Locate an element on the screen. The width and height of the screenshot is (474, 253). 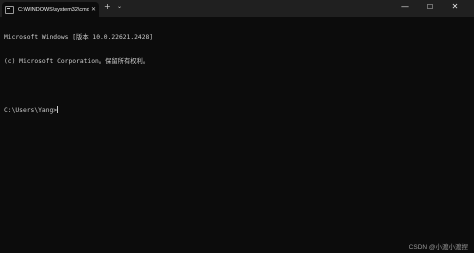
close-button: ✕ is located at coordinates (455, 7).